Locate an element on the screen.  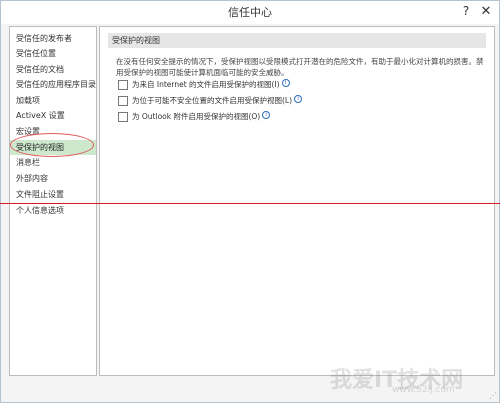
watermark-url: www.52ij.com is located at coordinates (423, 390).